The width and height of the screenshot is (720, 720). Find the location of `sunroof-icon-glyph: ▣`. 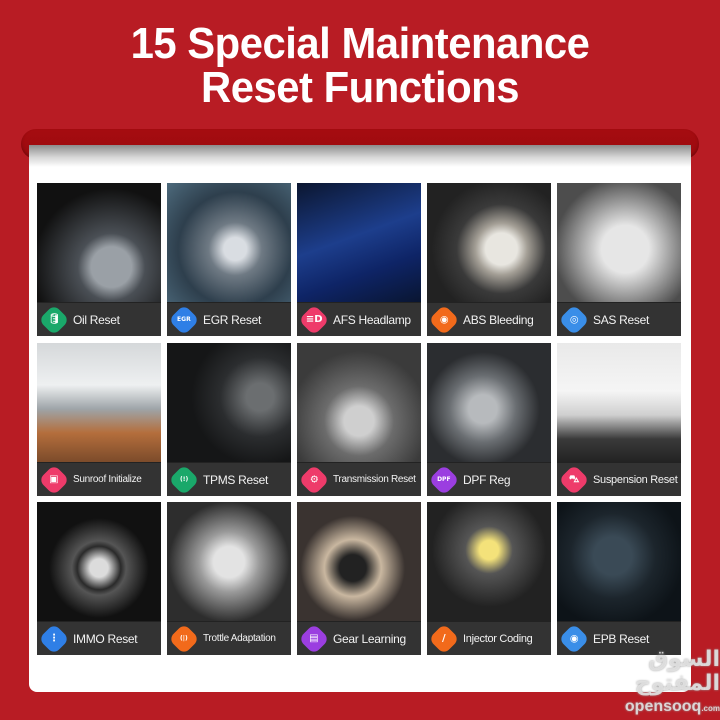

sunroof-icon-glyph: ▣ is located at coordinates (54, 479).